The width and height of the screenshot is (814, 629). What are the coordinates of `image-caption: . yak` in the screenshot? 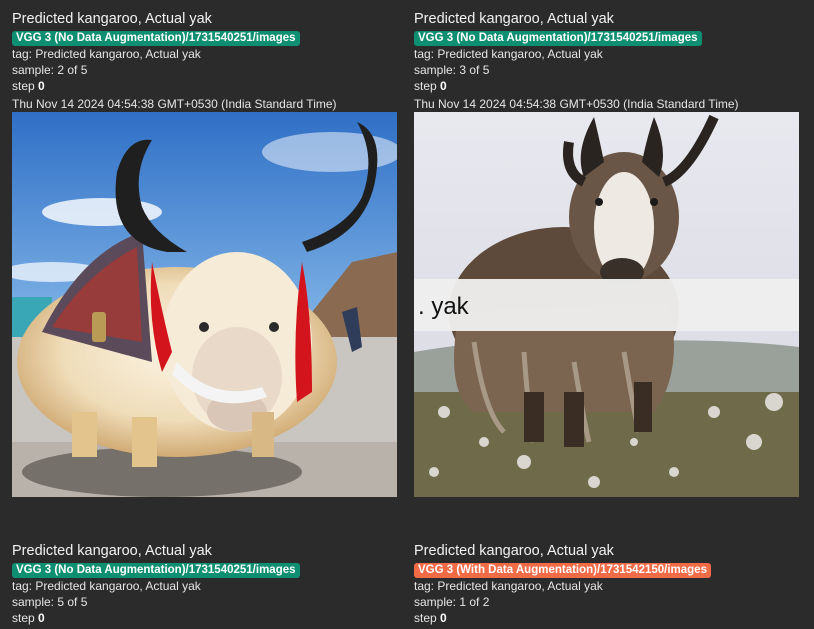 It's located at (444, 306).